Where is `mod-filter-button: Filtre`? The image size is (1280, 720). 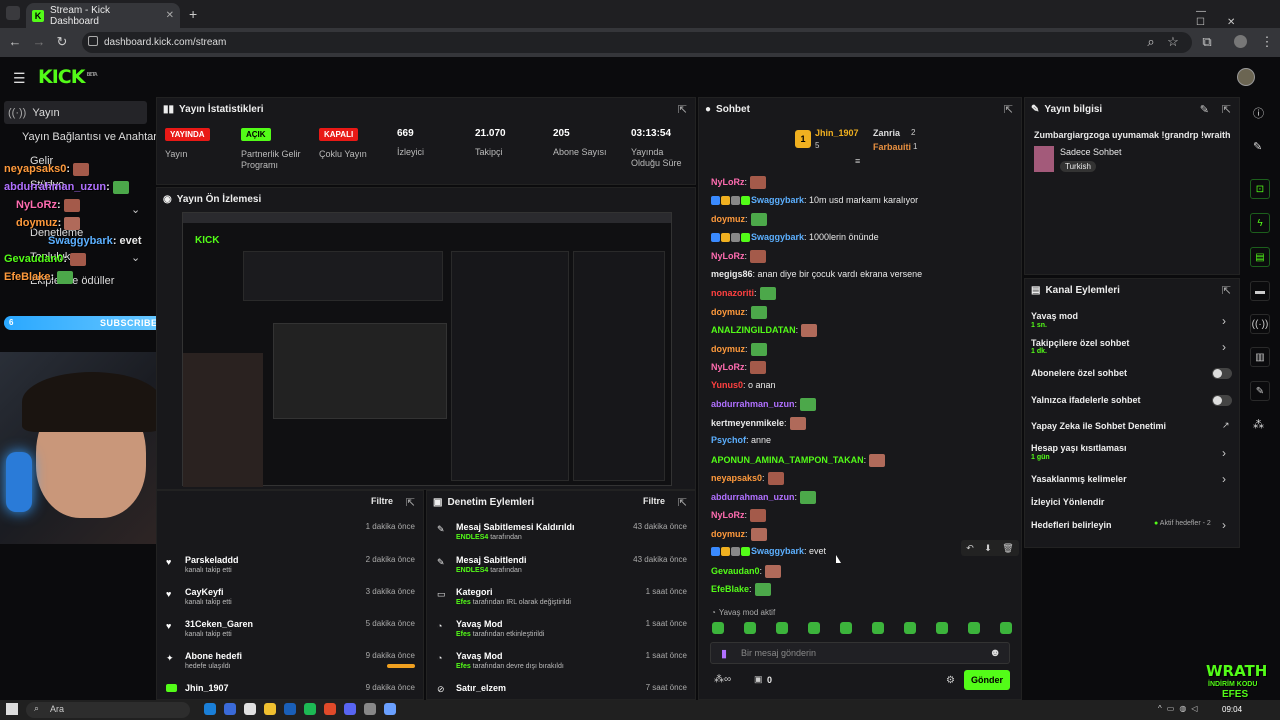 mod-filter-button: Filtre is located at coordinates (654, 501).